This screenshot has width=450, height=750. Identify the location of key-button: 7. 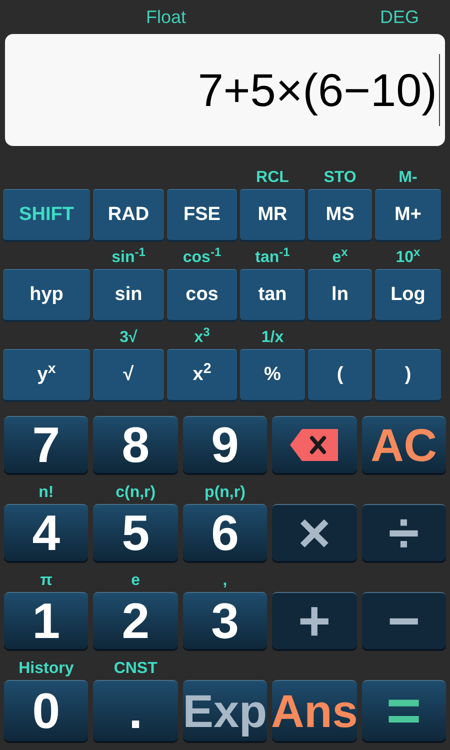
(46, 444).